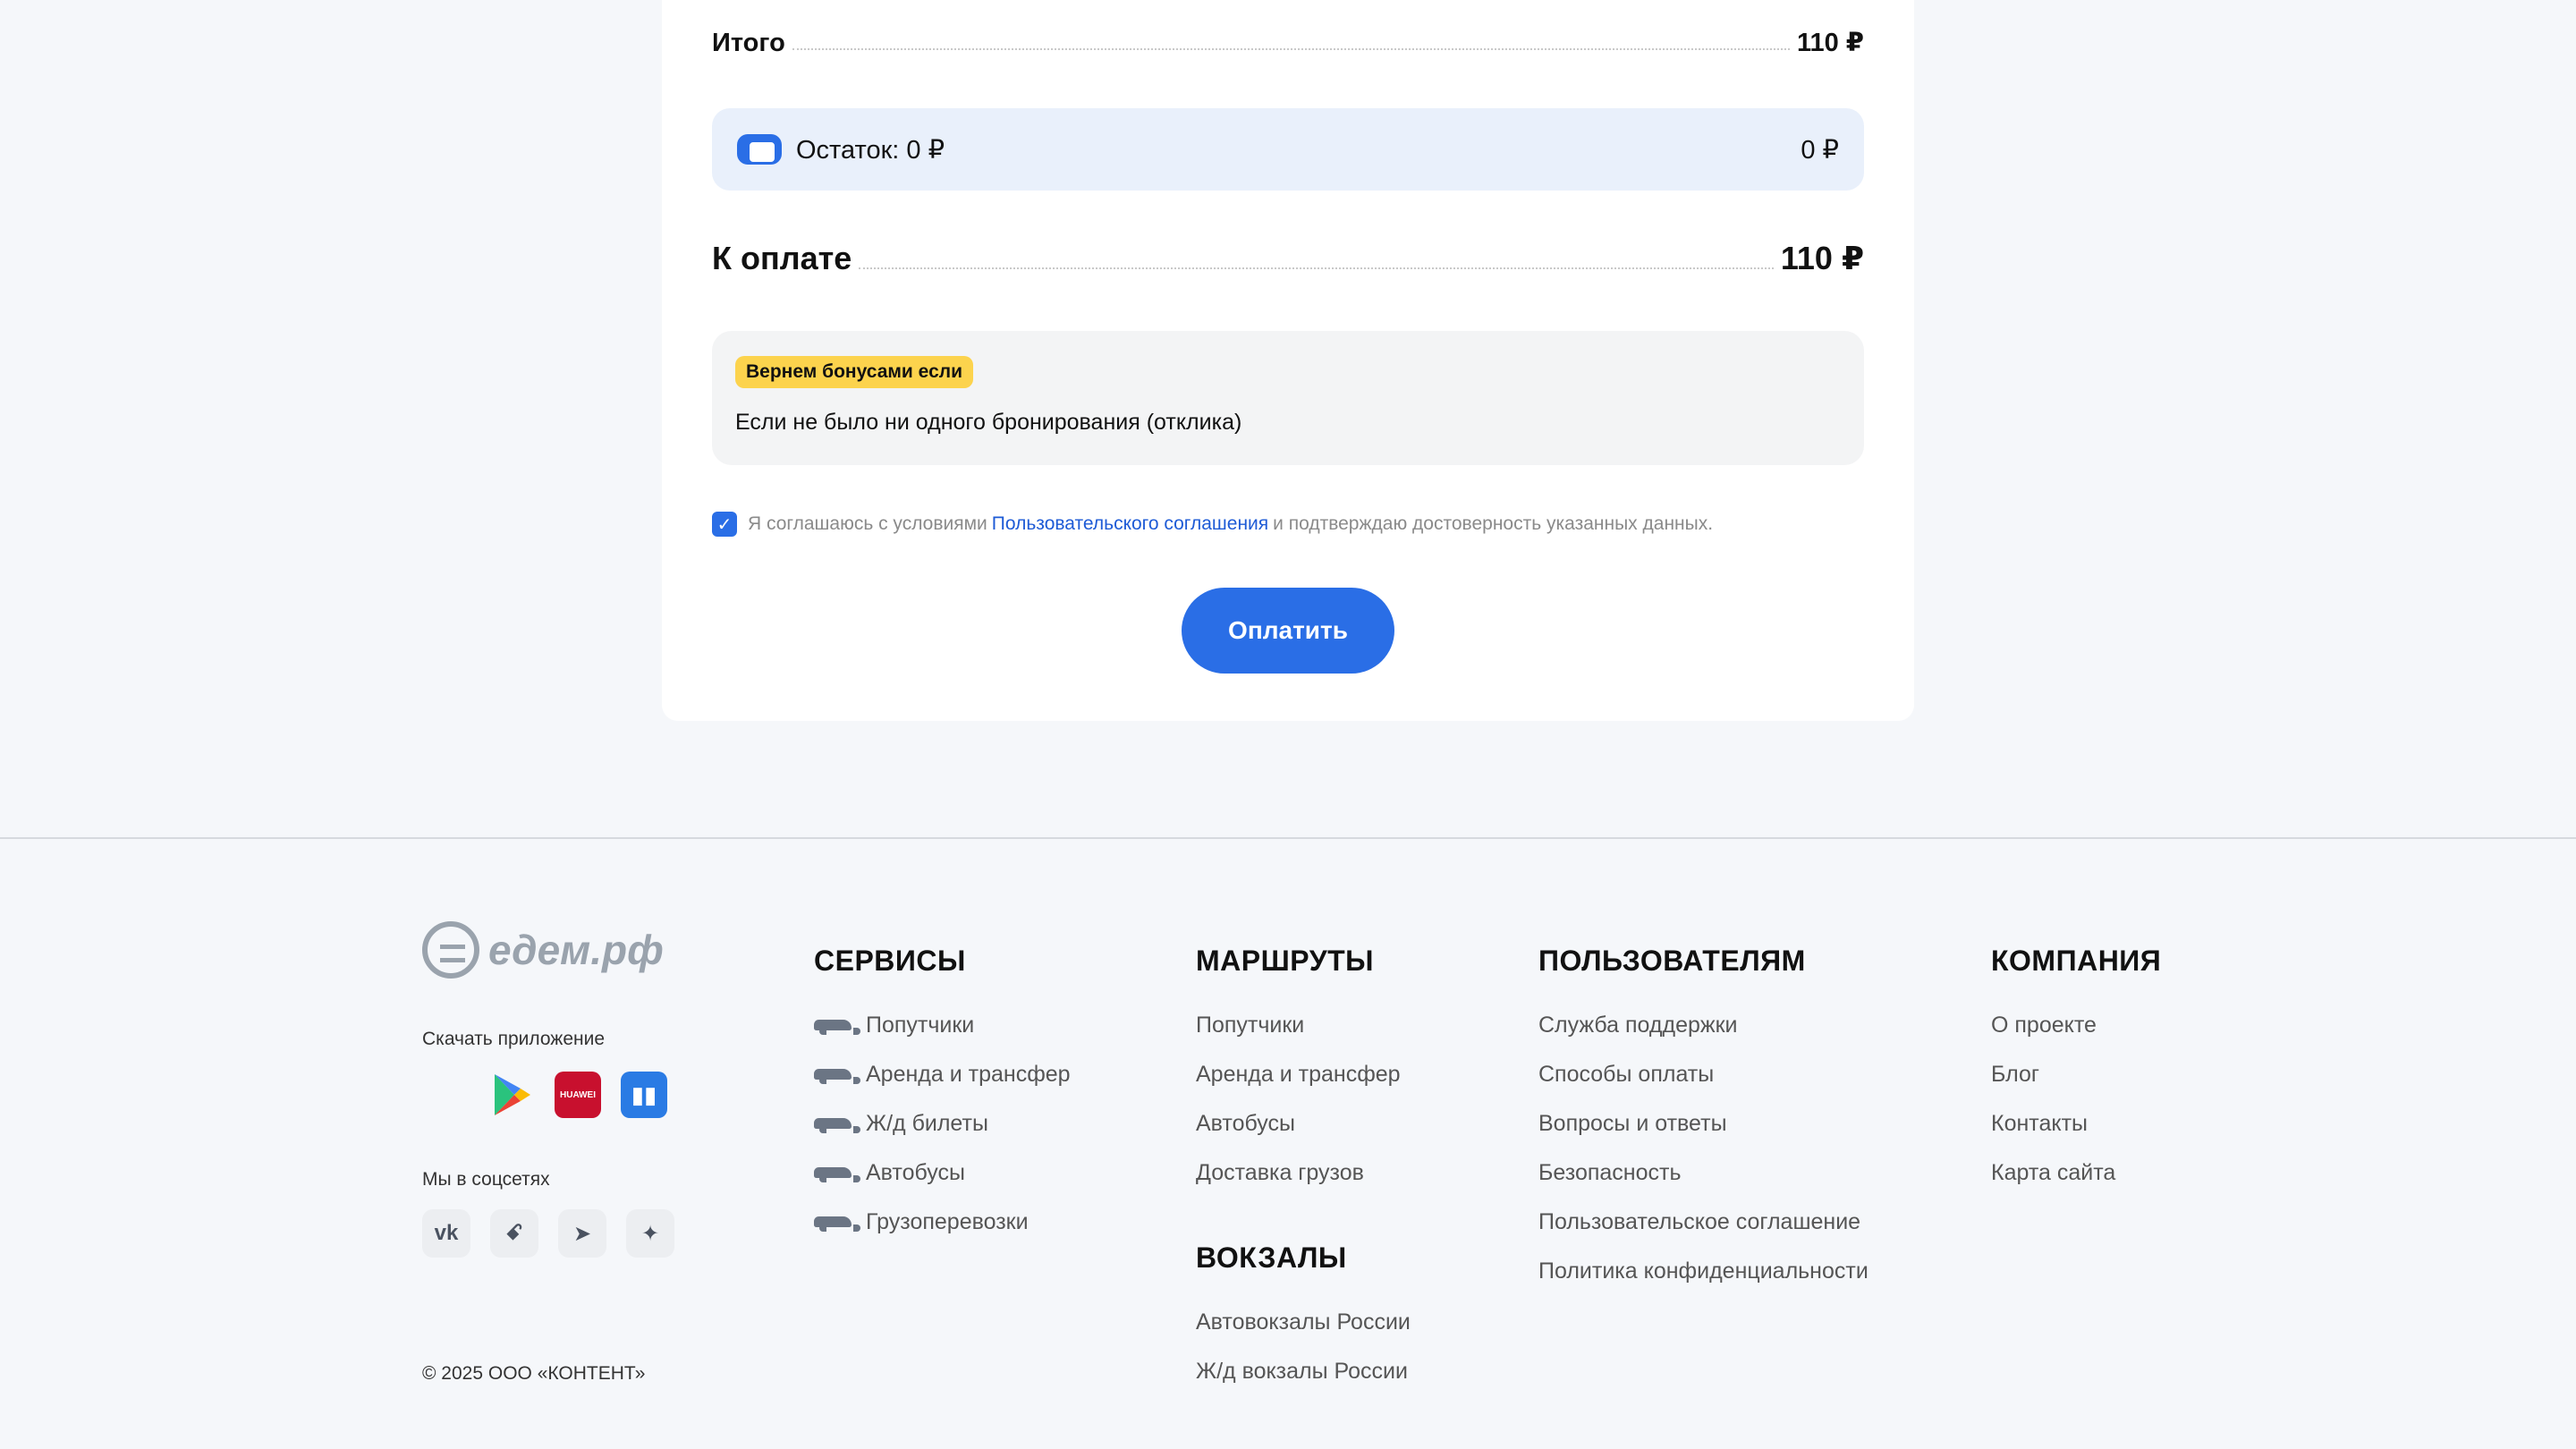  Describe the element at coordinates (867, 523) in the screenshot. I see `agreement-text-before: Я соглашаюсь с условиями` at that location.